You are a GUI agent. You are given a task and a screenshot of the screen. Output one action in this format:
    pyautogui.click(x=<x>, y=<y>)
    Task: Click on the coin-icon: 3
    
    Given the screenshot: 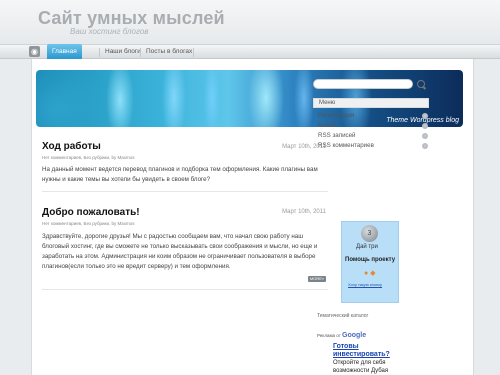 What is the action you would take?
    pyautogui.click(x=369, y=233)
    